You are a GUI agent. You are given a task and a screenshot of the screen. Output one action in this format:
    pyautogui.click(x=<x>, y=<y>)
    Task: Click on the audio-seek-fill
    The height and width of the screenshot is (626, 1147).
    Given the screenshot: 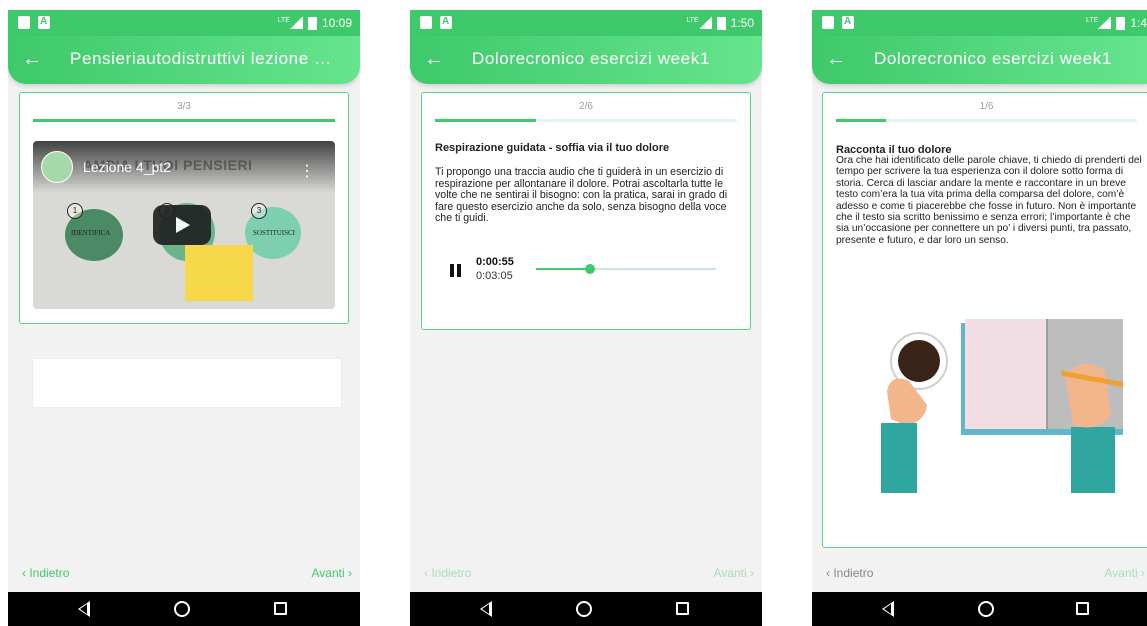 What is the action you would take?
    pyautogui.click(x=563, y=269)
    